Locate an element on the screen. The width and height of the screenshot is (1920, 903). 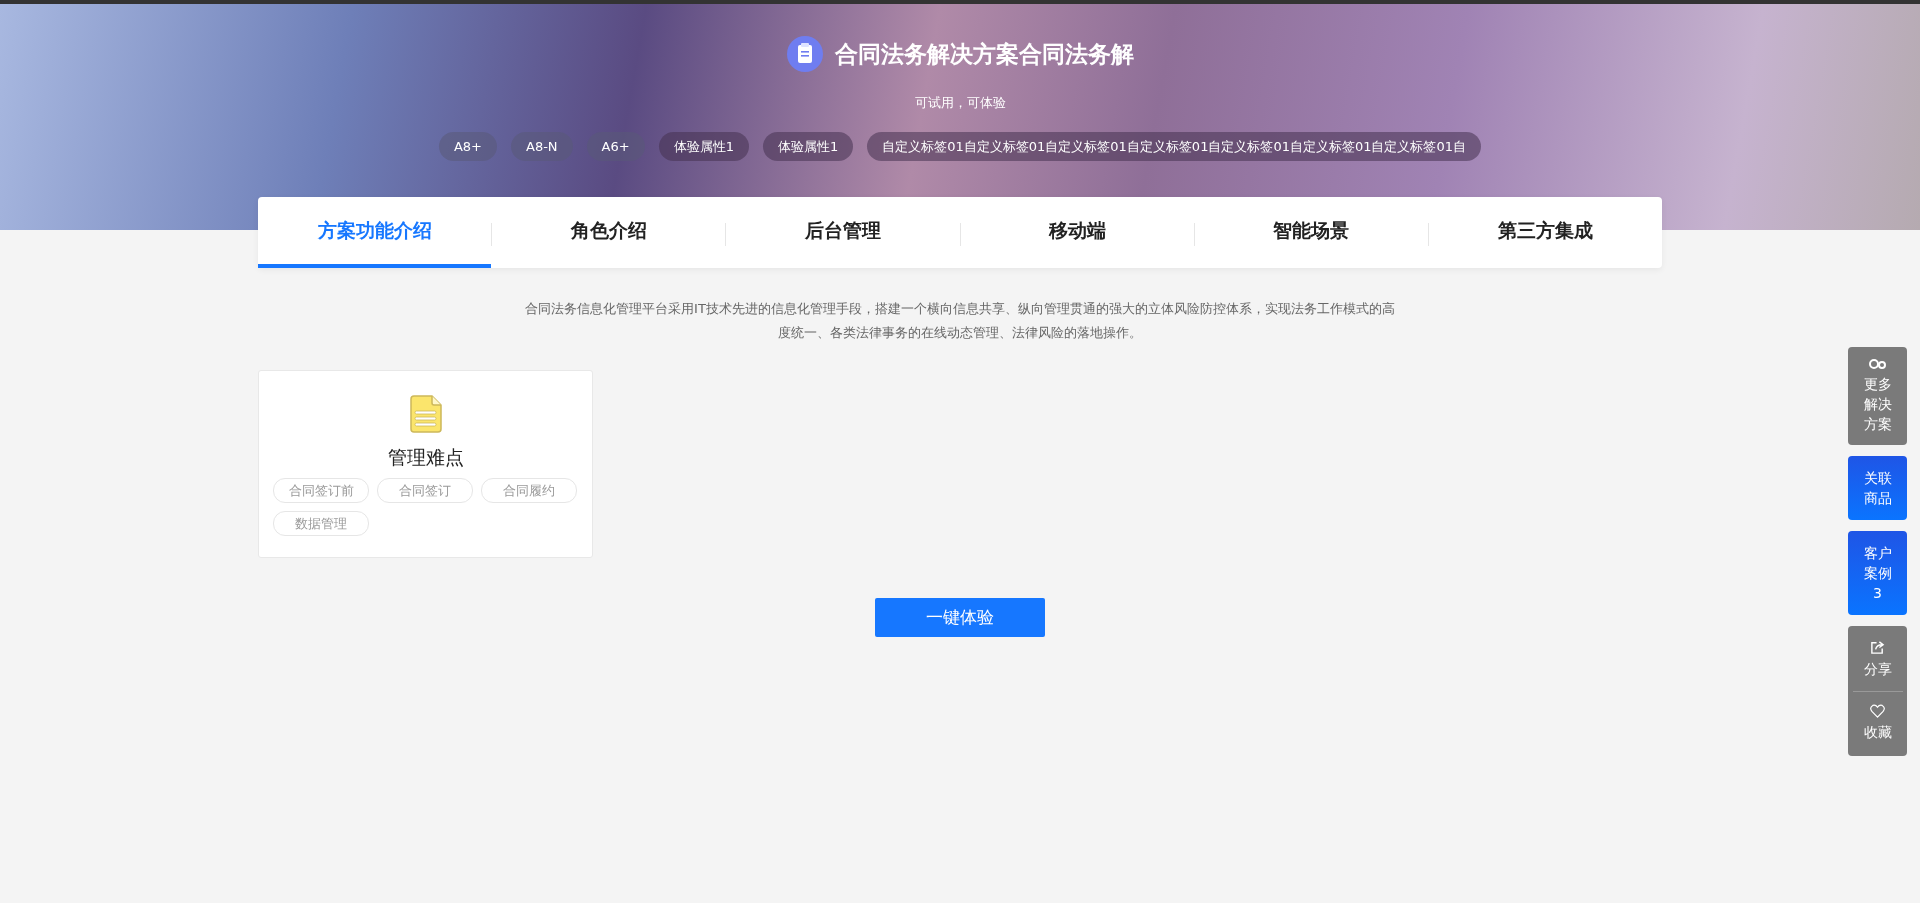
tag: 自定义标签01自定义标签01自定义标签01自定义标签01自定义标签01自定义标签01自定义标签01自 is located at coordinates (1174, 146).